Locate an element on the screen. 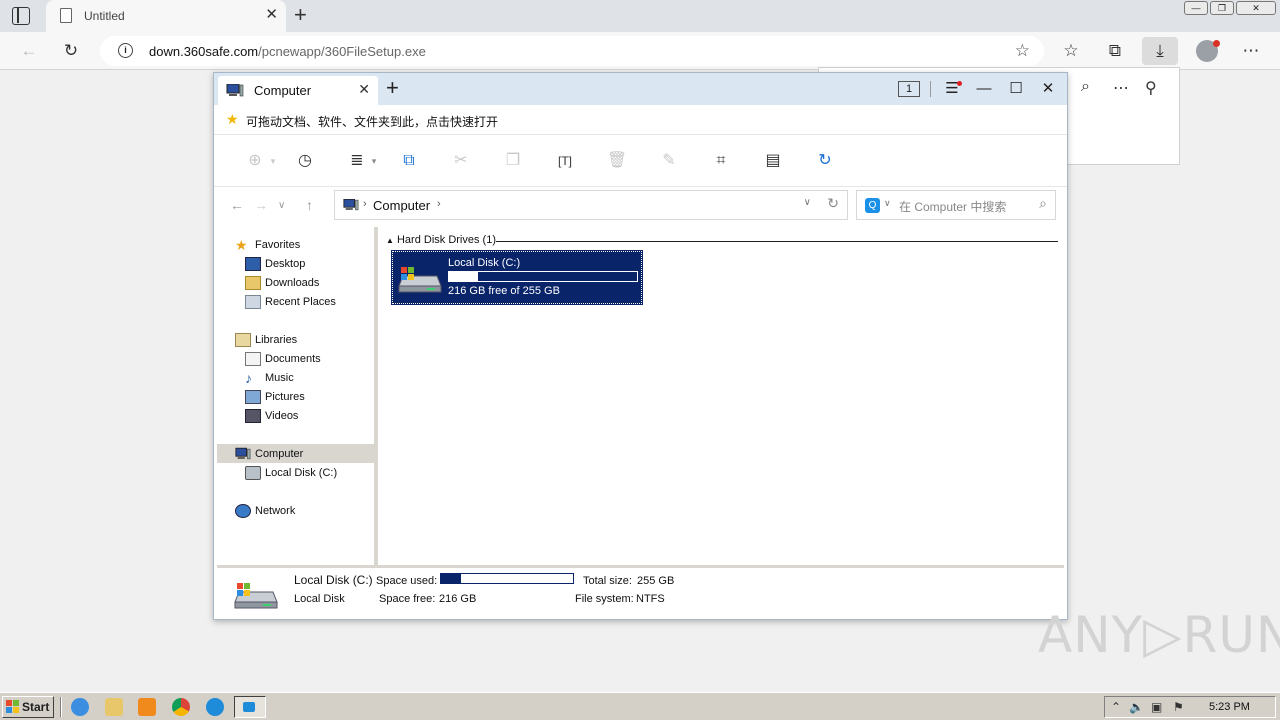  up-icon: ↑ is located at coordinates (309, 205).